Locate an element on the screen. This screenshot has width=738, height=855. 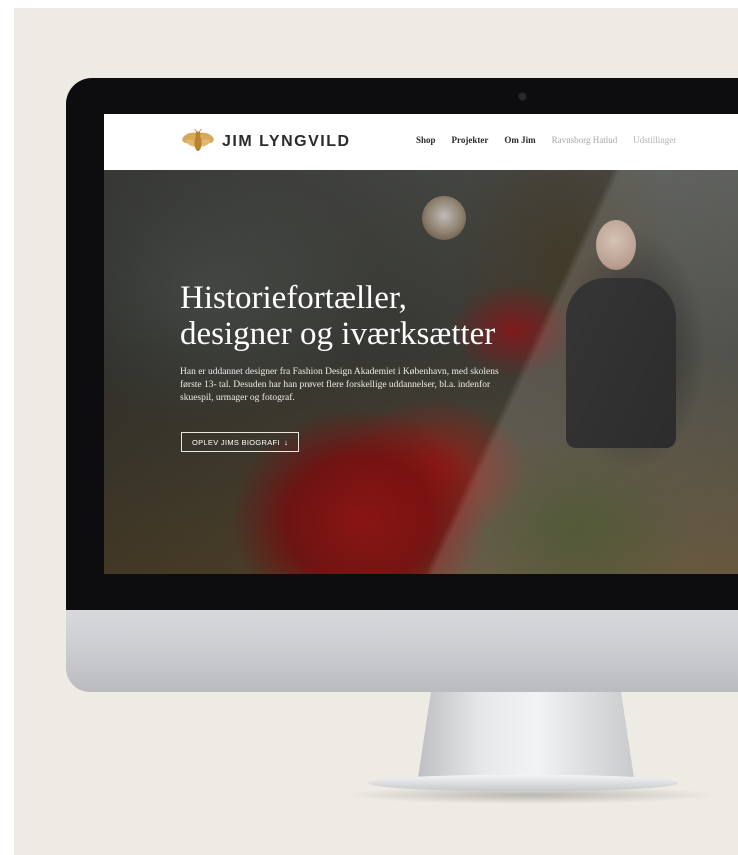
site-logo: JIM LYNGVILD is located at coordinates (266, 142).